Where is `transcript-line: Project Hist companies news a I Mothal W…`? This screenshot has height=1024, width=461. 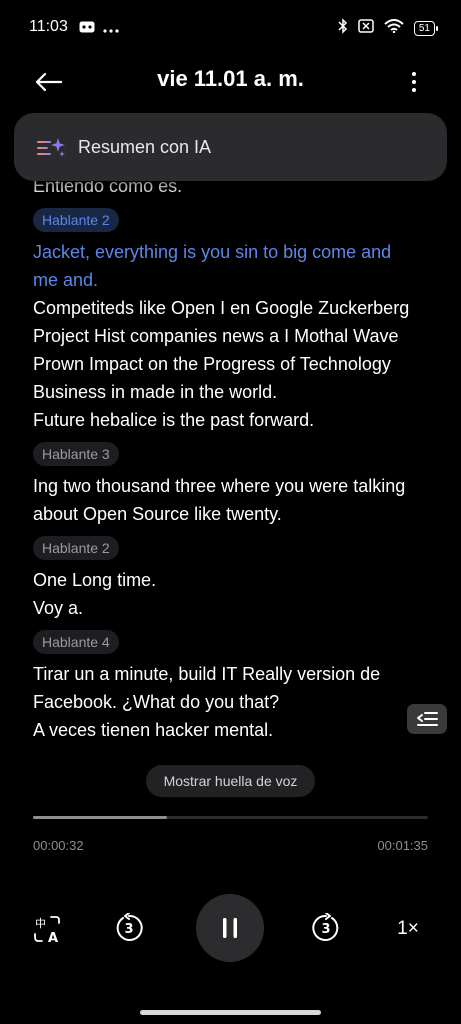
transcript-line: Project Hist companies news a I Mothal W… is located at coordinates (216, 336).